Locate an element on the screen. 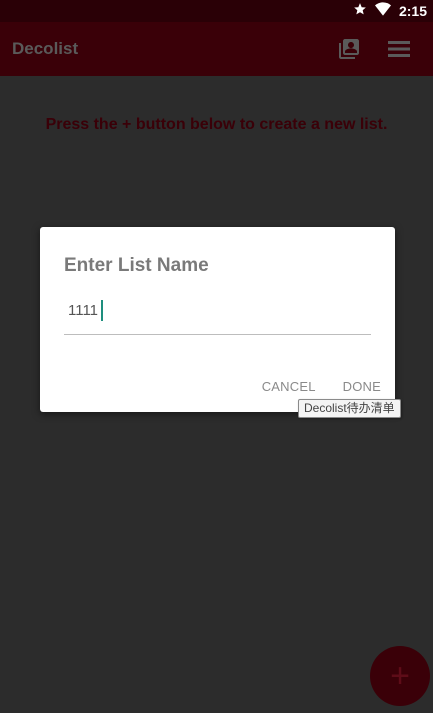 This screenshot has width=433, height=713. app-title: Decolist is located at coordinates (45, 48).